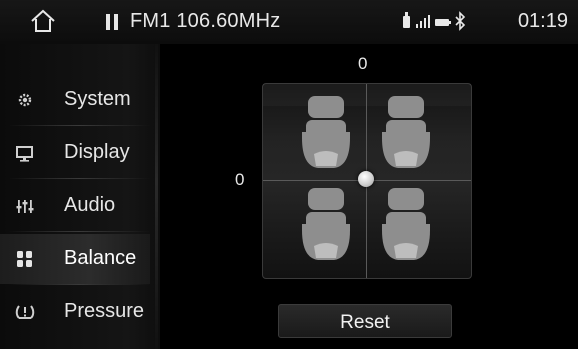  I want to click on reset-button: Reset, so click(365, 321).